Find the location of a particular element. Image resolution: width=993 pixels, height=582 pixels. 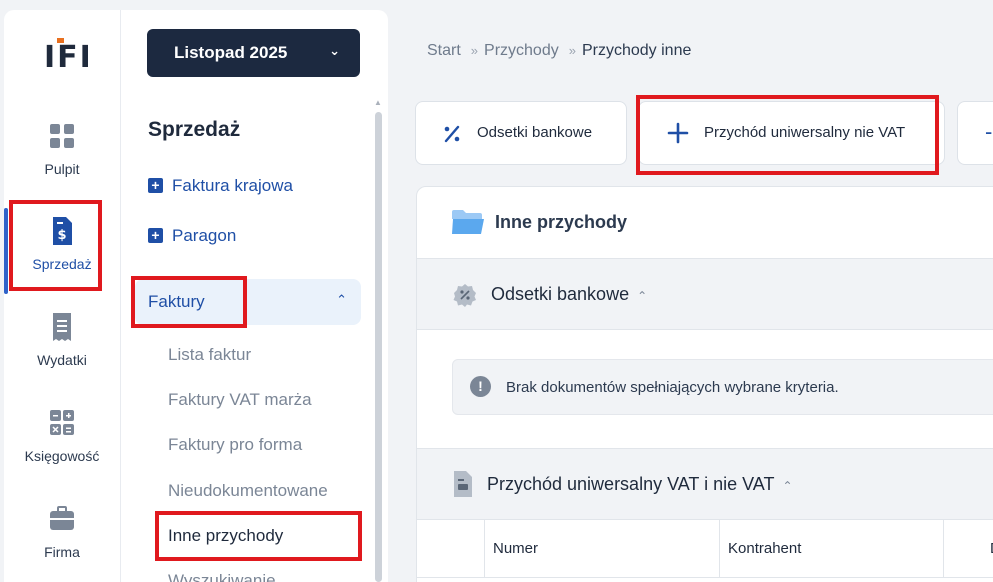

panel-header: Inne przychody is located at coordinates (705, 223).